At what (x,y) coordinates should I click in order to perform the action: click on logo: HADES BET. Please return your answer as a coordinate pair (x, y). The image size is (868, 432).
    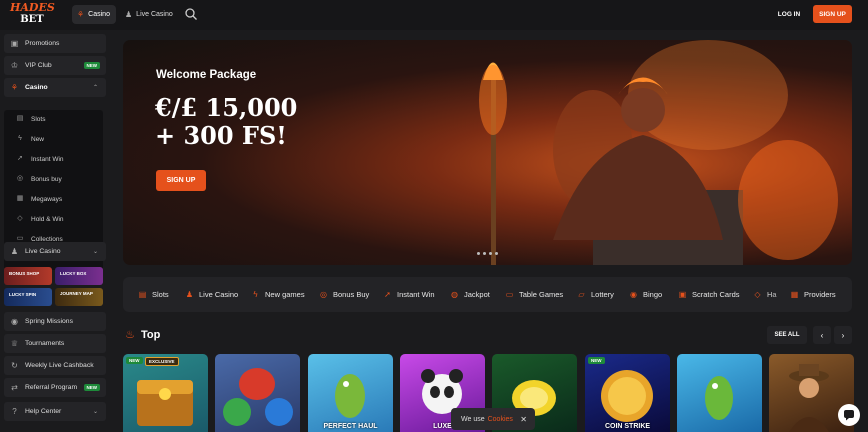
    Looking at the image, I should click on (32, 14).